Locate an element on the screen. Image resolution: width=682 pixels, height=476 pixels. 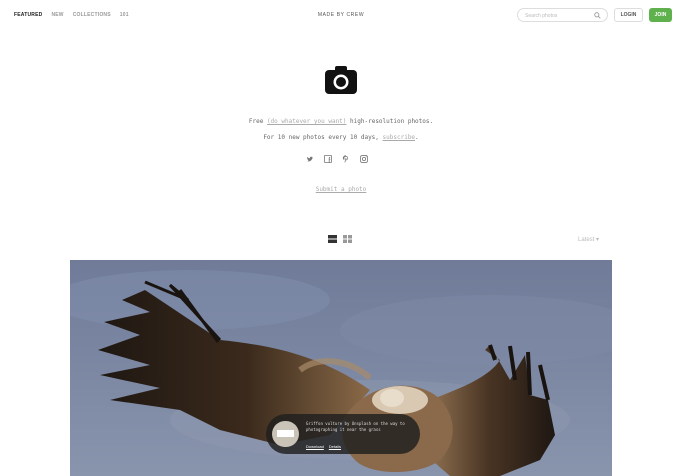
tagline-text: For 10 new photos every 10 days, is located at coordinates (323, 137).